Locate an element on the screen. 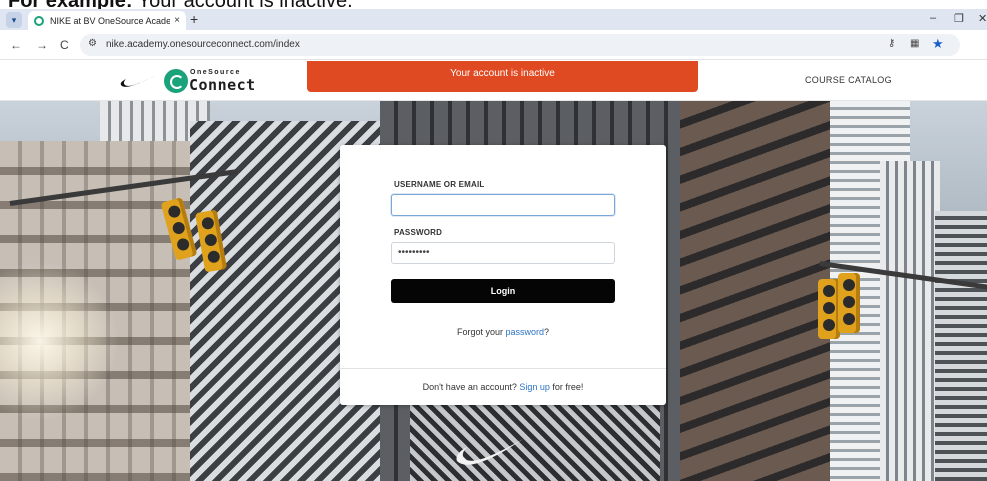  nike-logo-icon is located at coordinates (138, 81).